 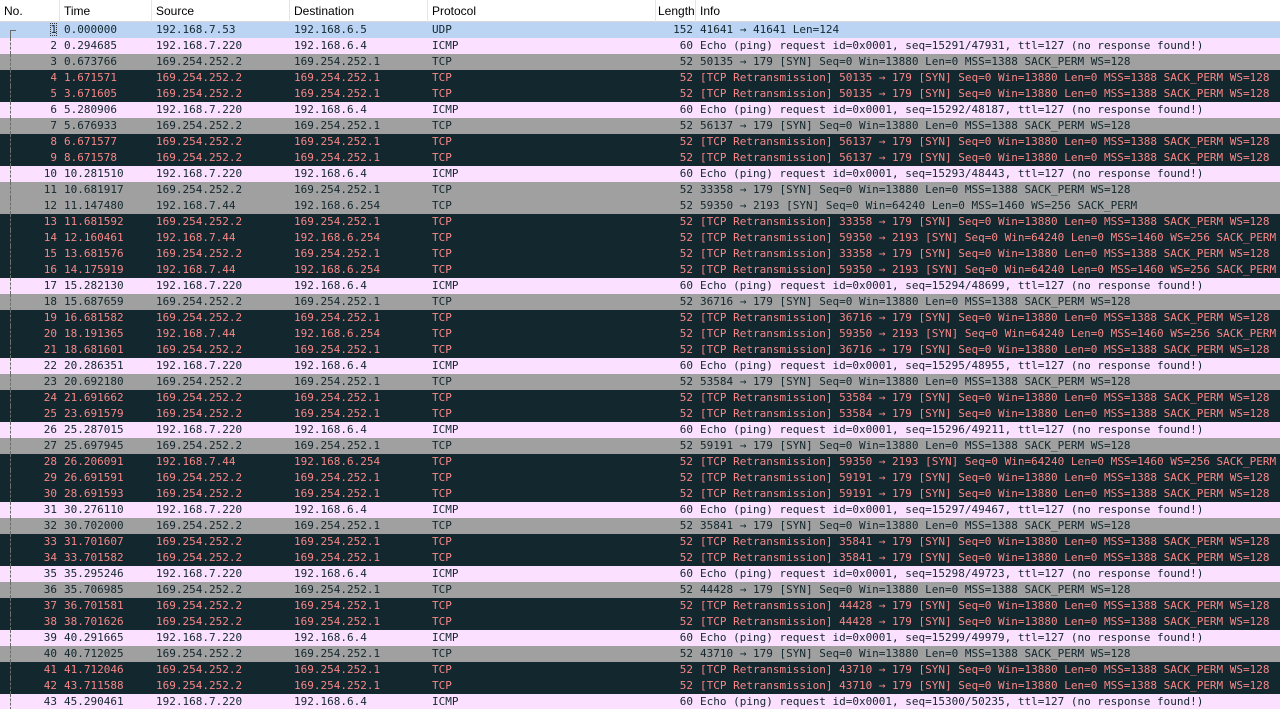 What do you see at coordinates (50, 589) in the screenshot?
I see `packet-number-text: 36` at bounding box center [50, 589].